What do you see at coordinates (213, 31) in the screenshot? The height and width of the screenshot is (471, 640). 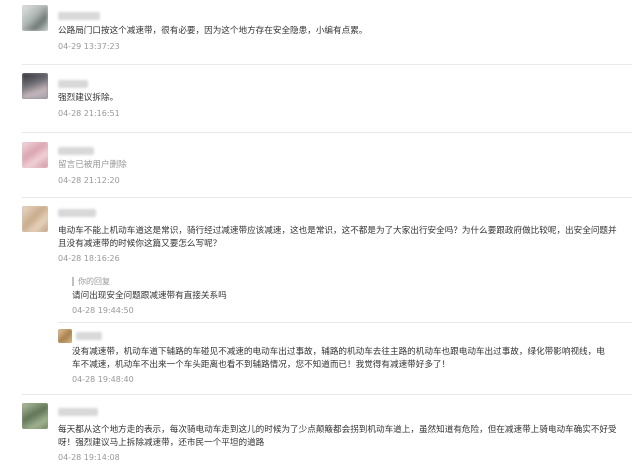 I see `comment-text: 公路局门口按这个减速带，很有必要，因为这个地方存在安全隐患，小编有点累。` at bounding box center [213, 31].